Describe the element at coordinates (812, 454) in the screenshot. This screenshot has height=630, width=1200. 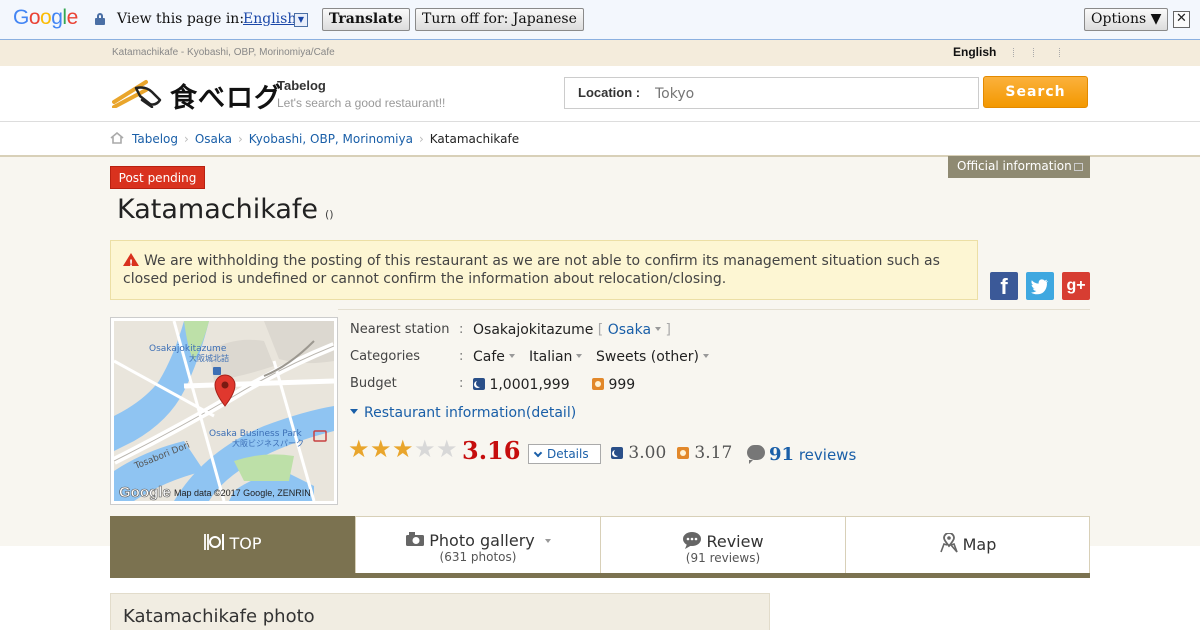
I see `reviews-link: 91 reviews` at that location.